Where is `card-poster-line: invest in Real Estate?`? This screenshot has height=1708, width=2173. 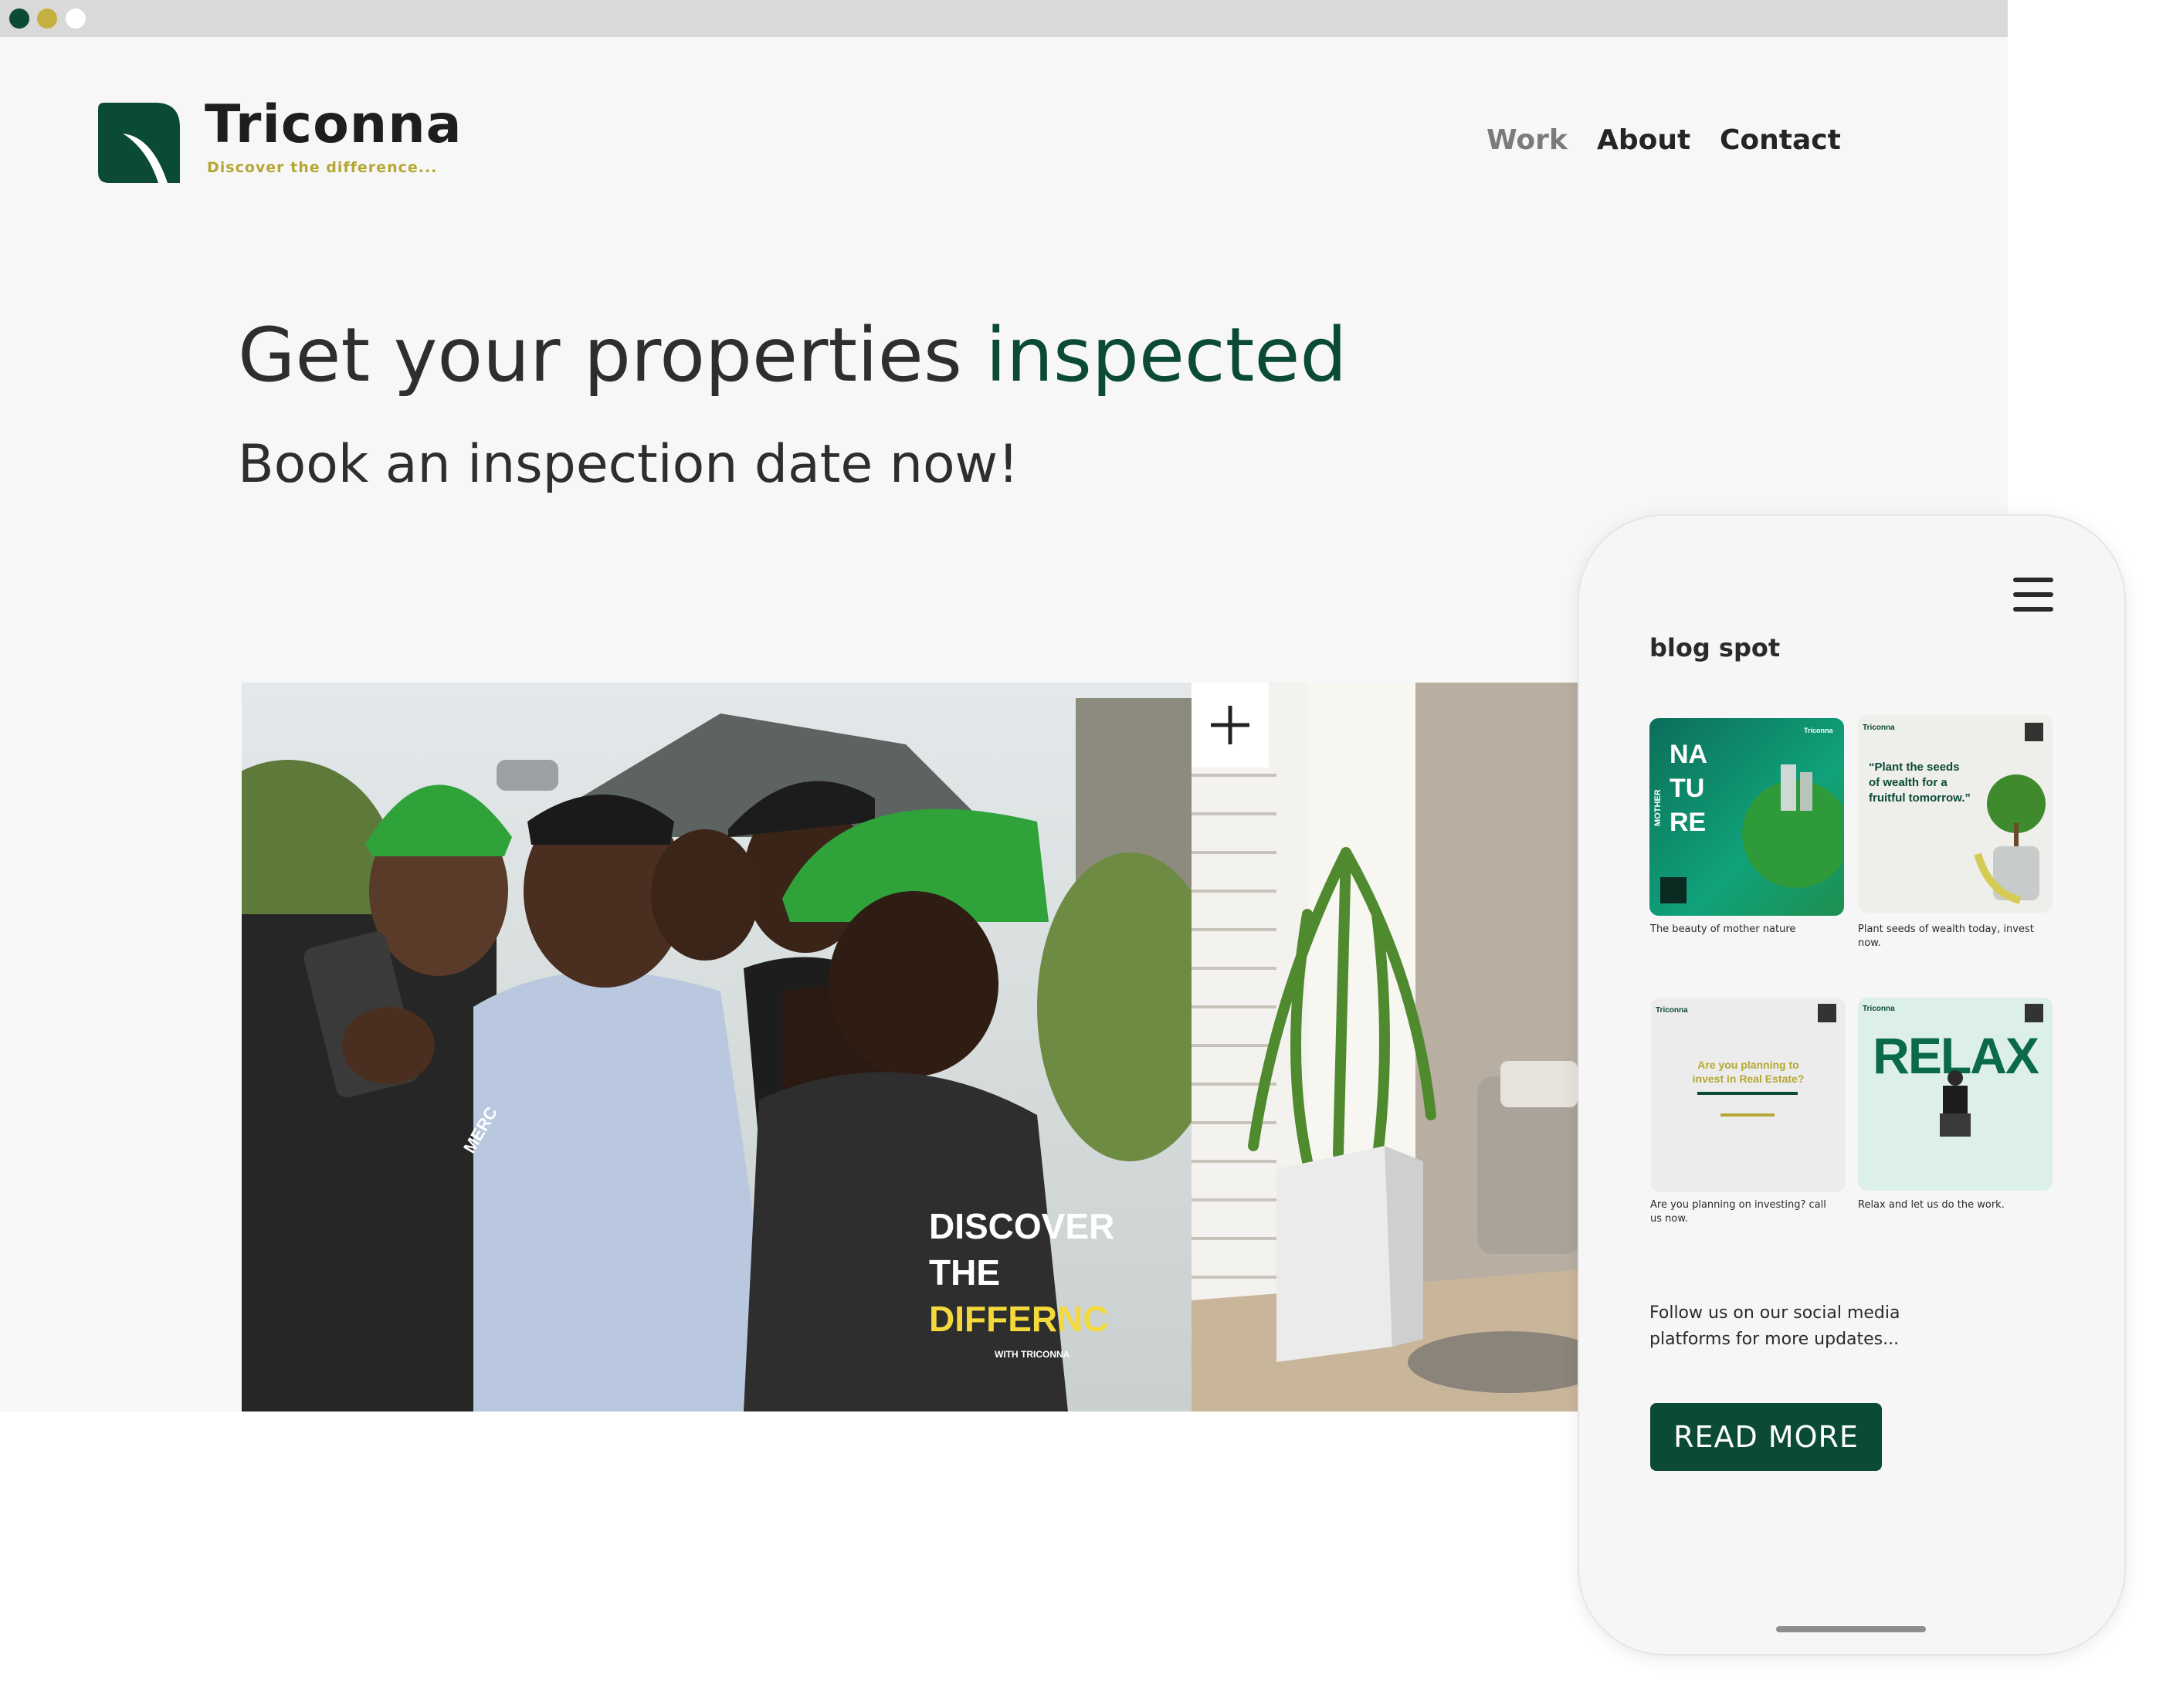
card-poster-line: invest in Real Estate? is located at coordinates (1748, 1079).